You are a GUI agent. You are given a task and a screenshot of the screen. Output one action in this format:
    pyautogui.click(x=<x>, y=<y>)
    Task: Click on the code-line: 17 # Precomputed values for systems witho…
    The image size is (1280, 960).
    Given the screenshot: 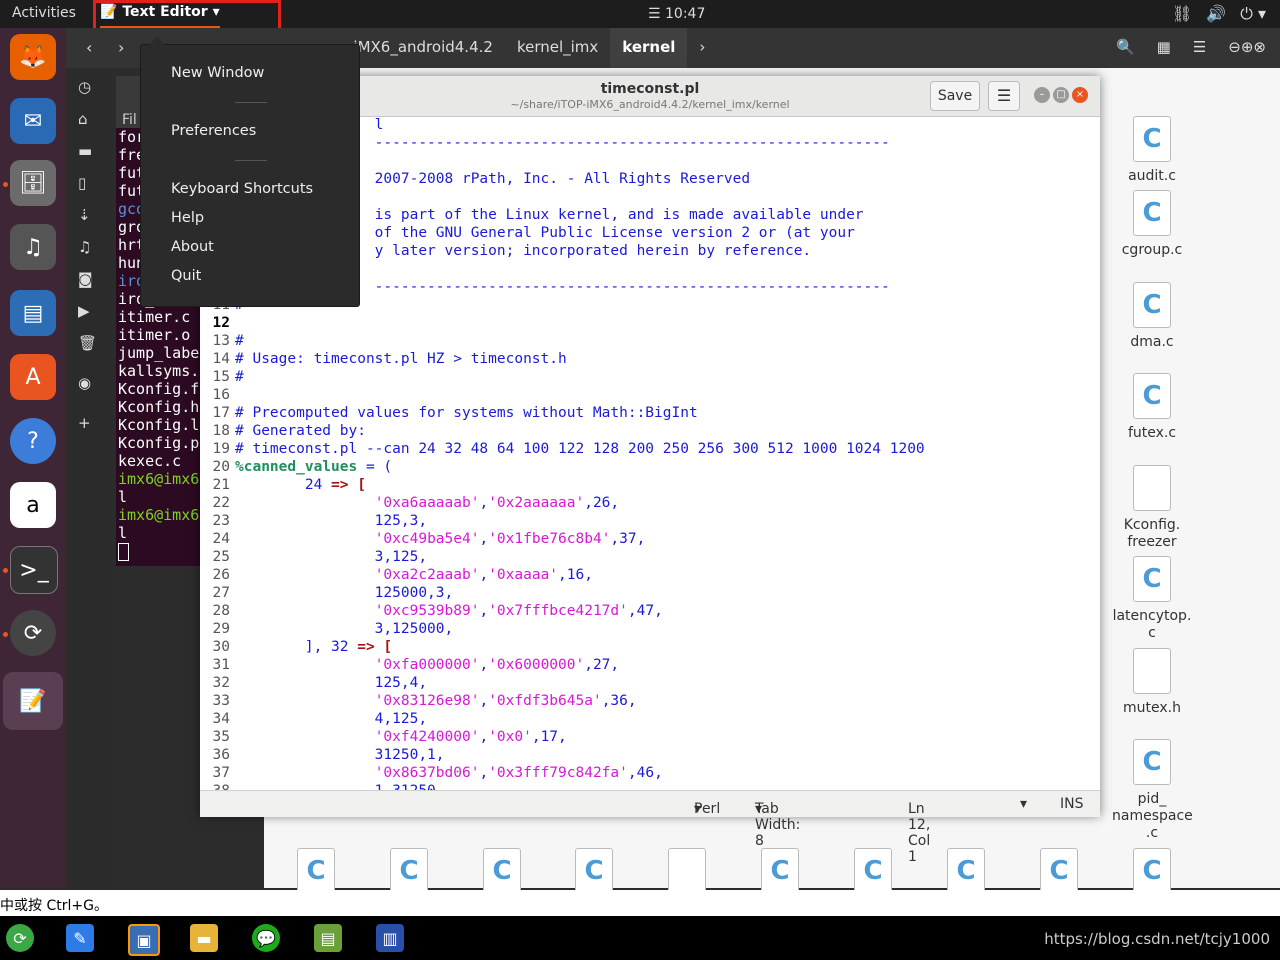 What is the action you would take?
    pyautogui.click(x=449, y=413)
    